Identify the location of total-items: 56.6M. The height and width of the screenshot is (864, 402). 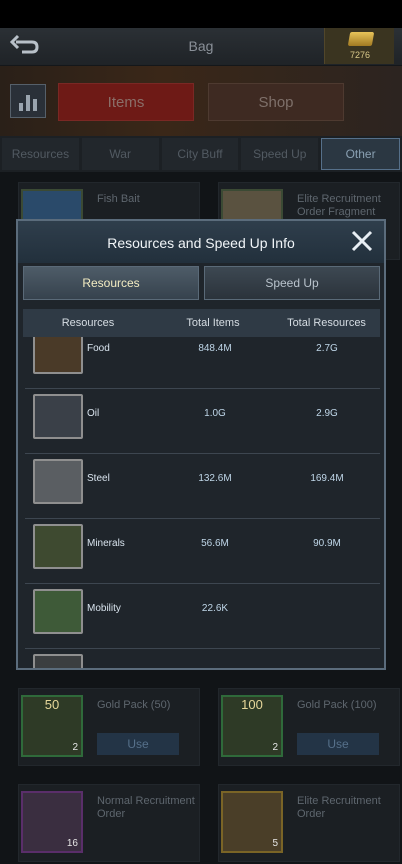
(215, 543).